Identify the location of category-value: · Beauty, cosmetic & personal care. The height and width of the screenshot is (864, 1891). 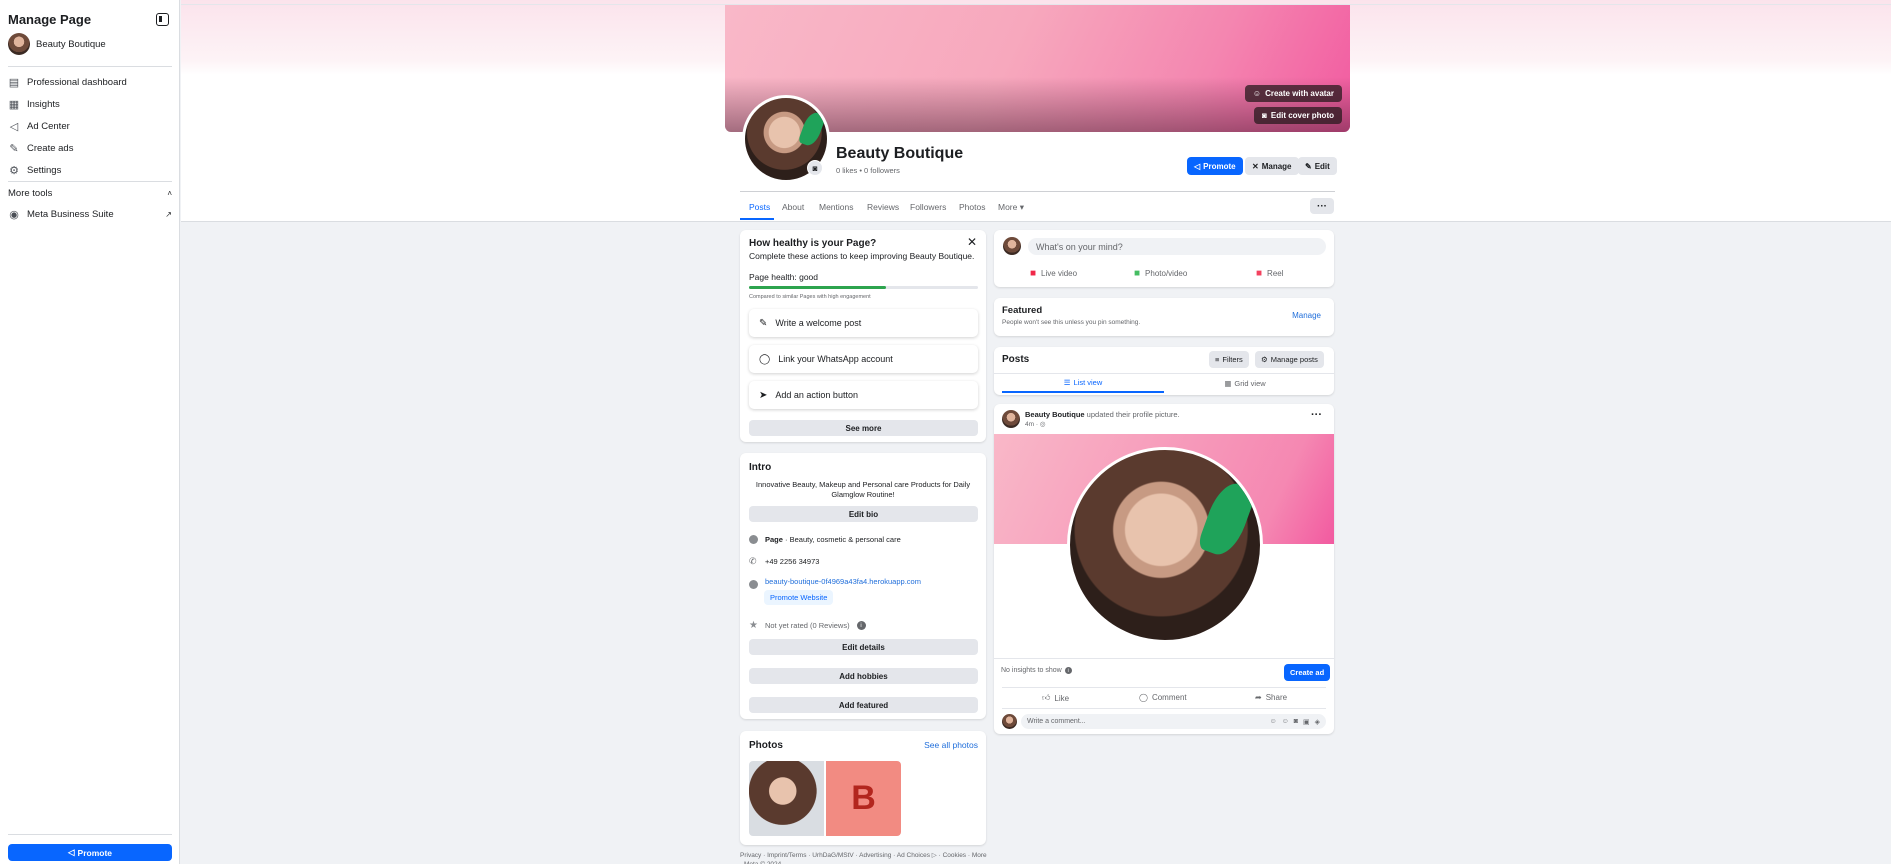
(841, 539).